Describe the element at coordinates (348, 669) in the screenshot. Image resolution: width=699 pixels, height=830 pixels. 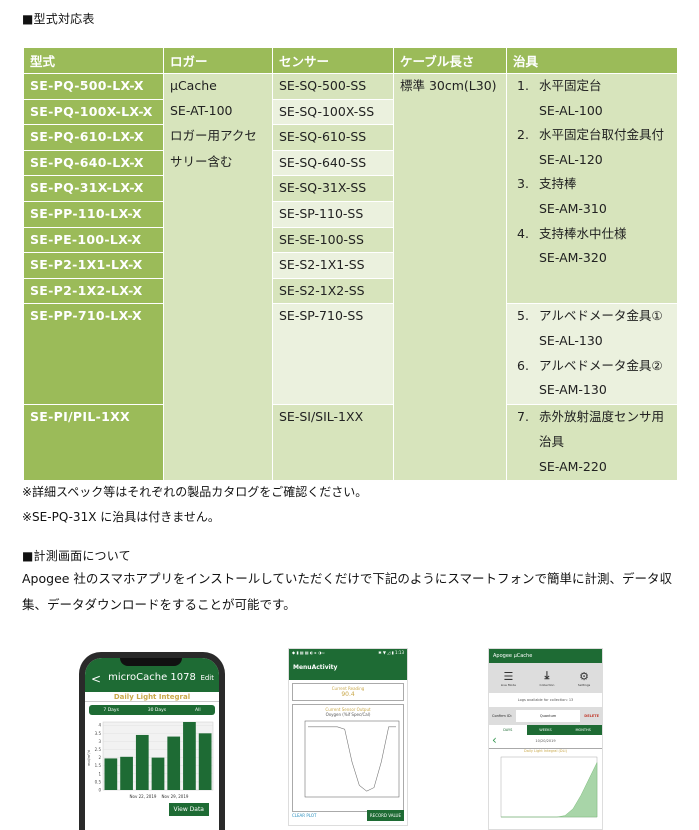
I see `app-title: MenuActivity` at that location.